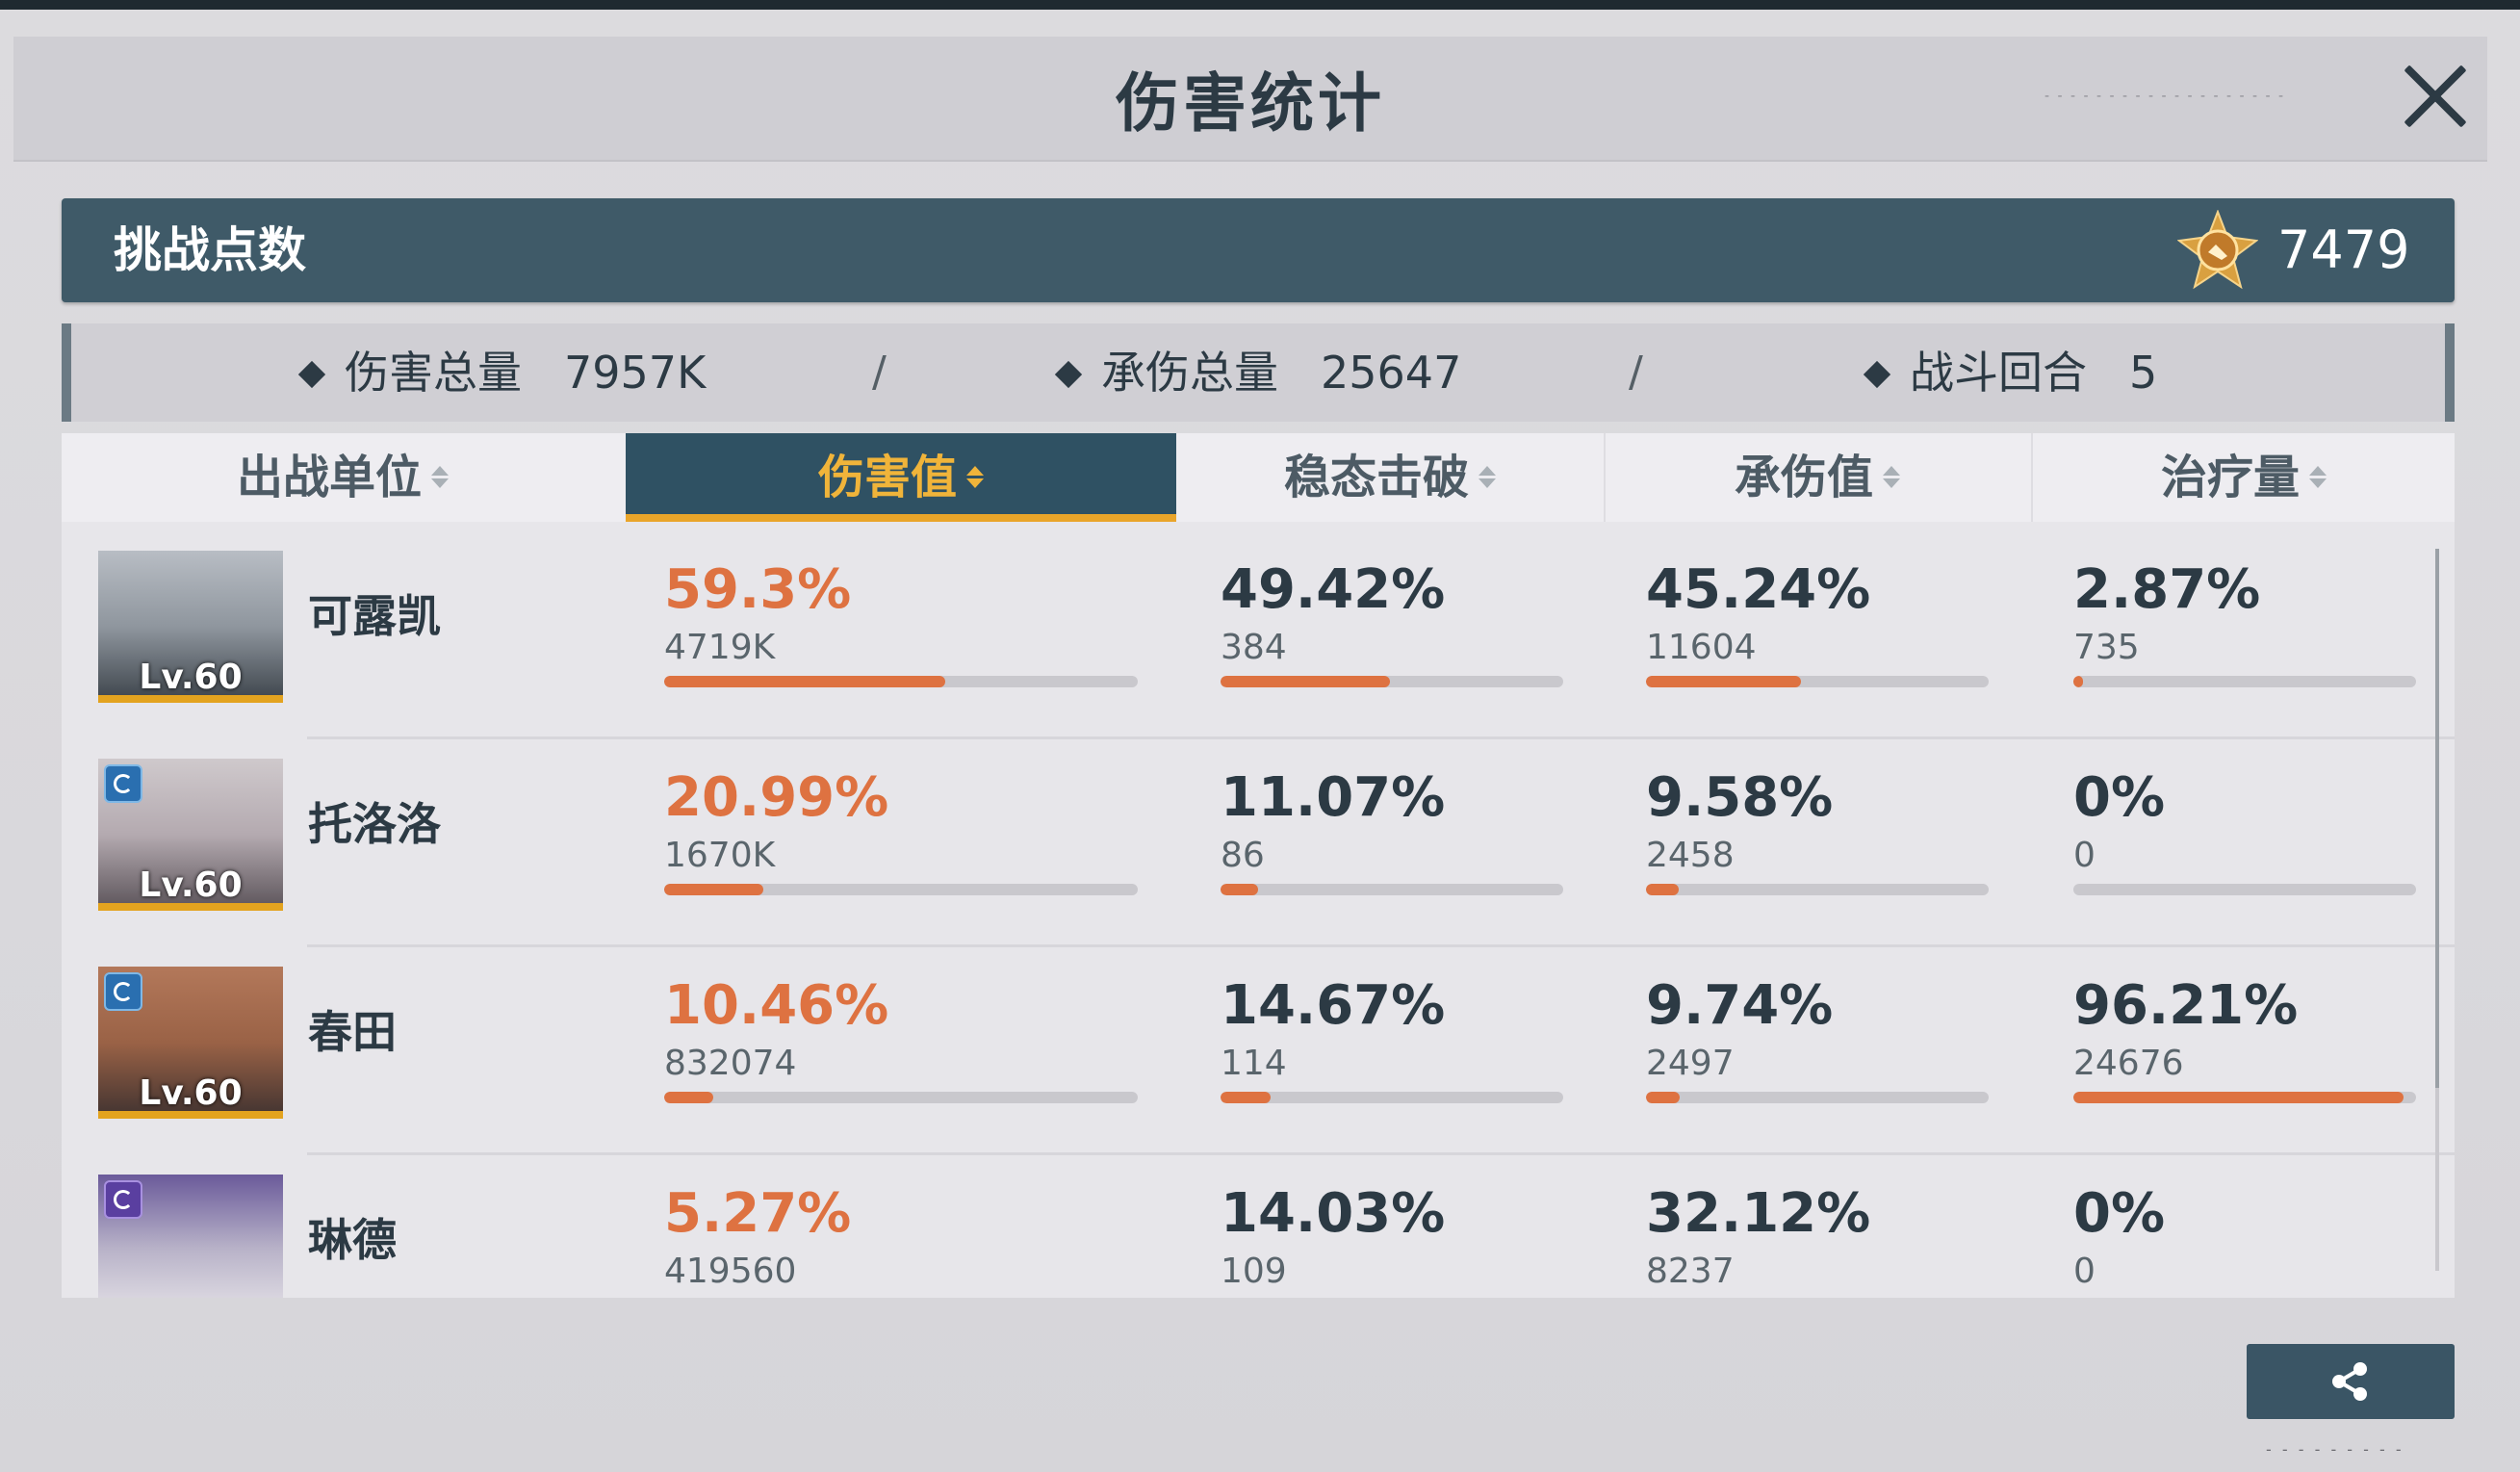 This screenshot has height=1472, width=2520. I want to click on challenge-points-bar: 挑战点数 7479, so click(1258, 250).